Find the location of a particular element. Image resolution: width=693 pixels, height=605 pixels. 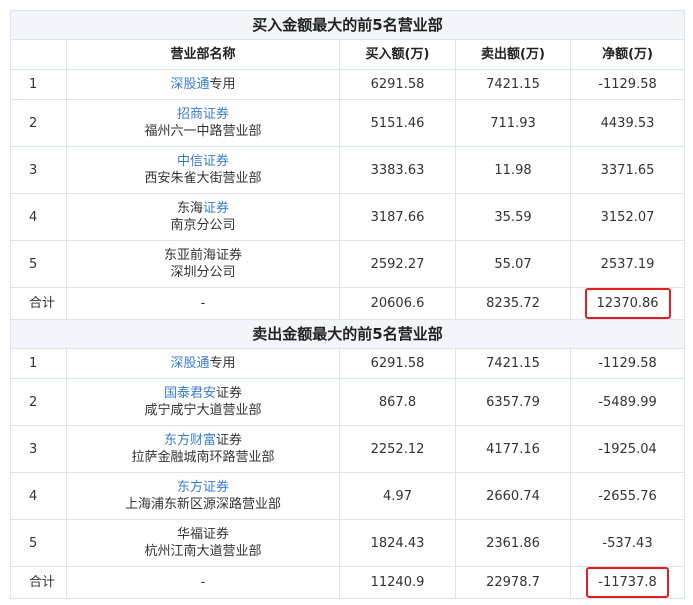

sell-amount-cell: 4177.16 is located at coordinates (513, 449).